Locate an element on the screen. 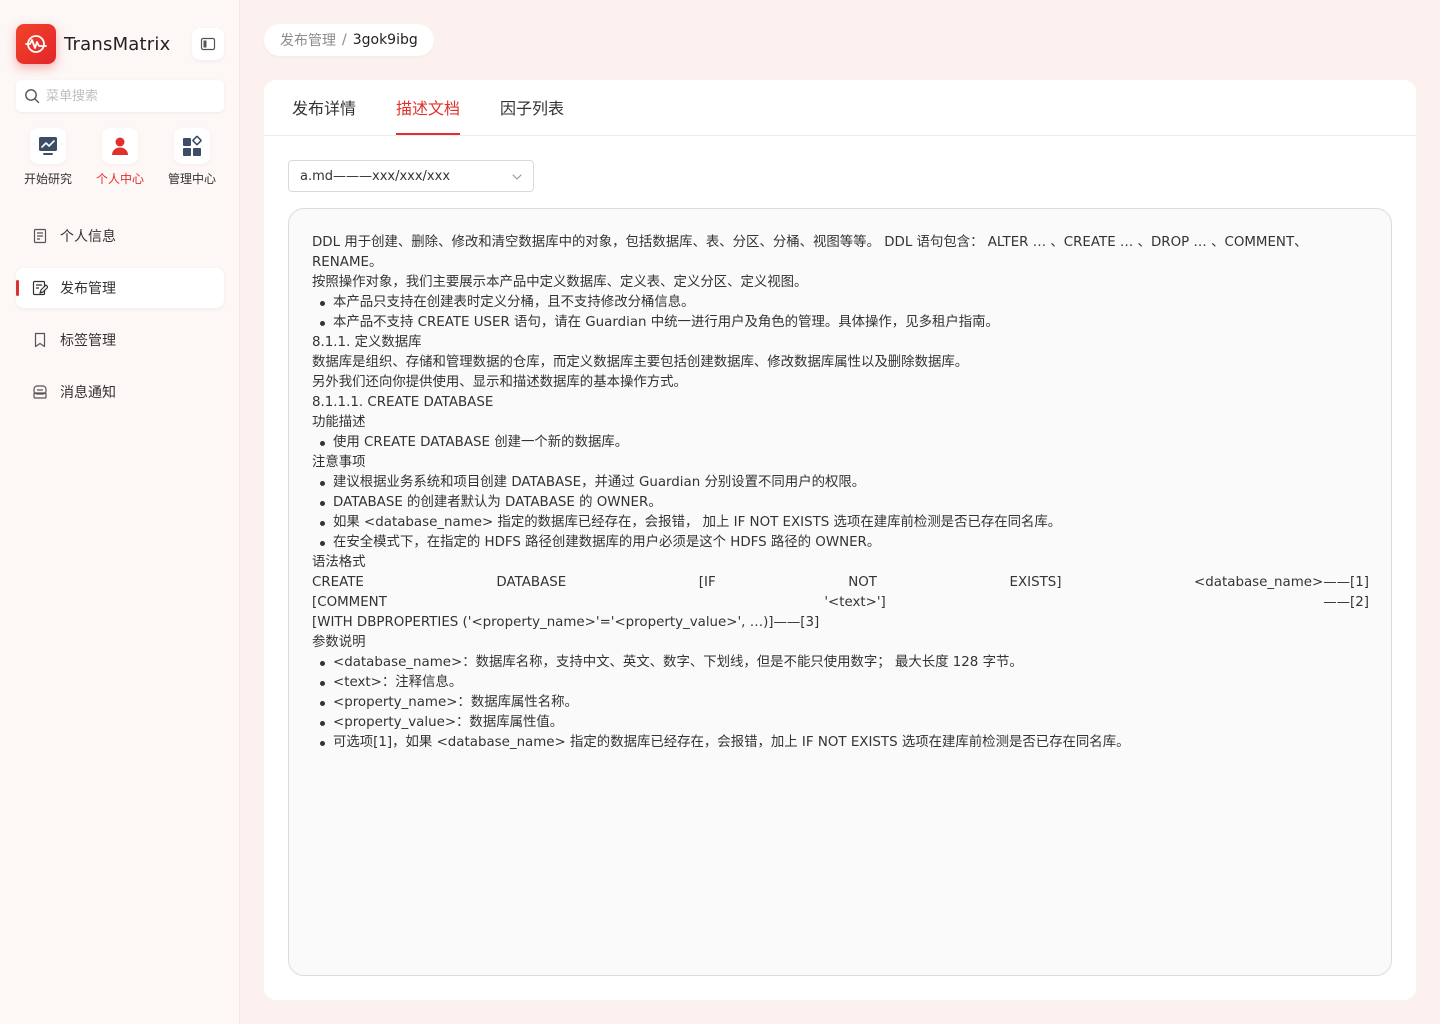 The image size is (1440, 1024). sidebar-item-label: 标签管理 is located at coordinates (88, 341).